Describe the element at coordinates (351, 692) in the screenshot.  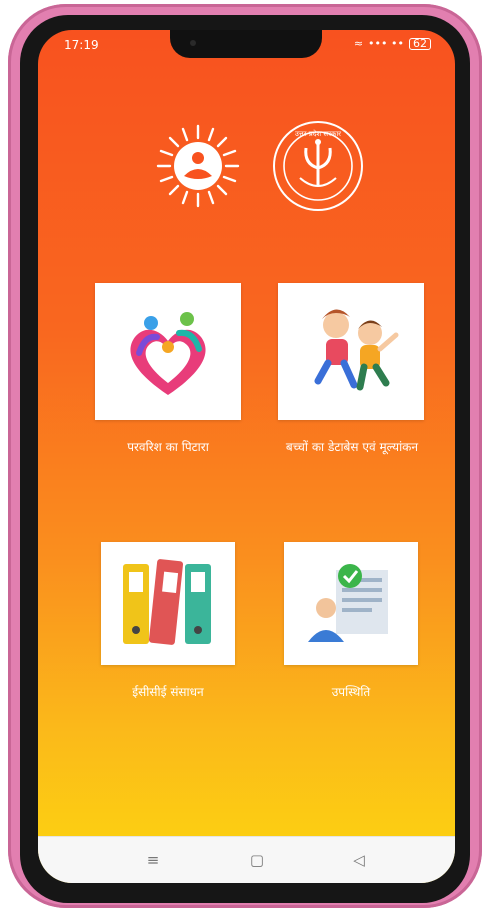
I see `menu-label-attendance: उपस्थिति` at that location.